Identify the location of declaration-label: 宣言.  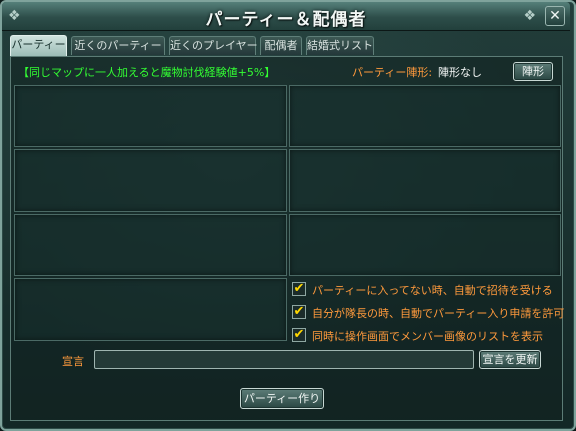
(73, 361).